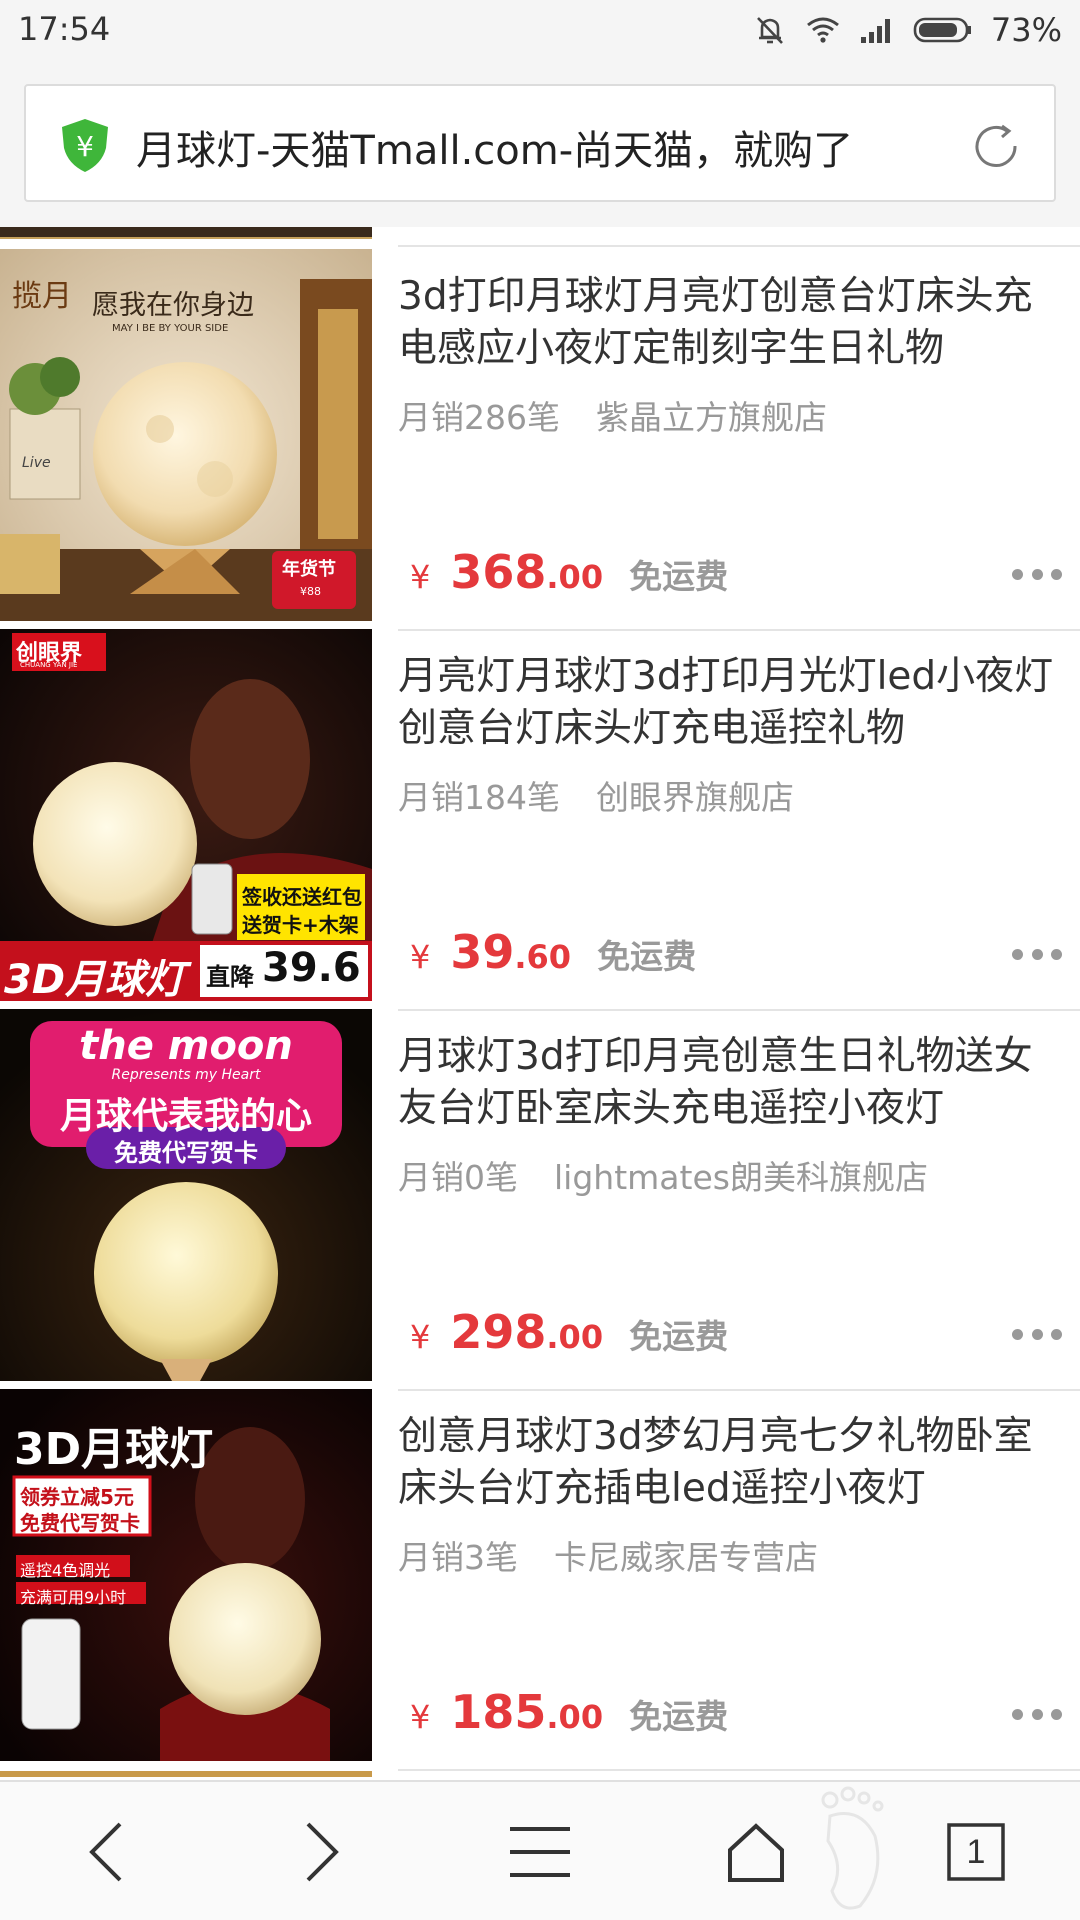  I want to click on price-integer: 298, so click(498, 1332).